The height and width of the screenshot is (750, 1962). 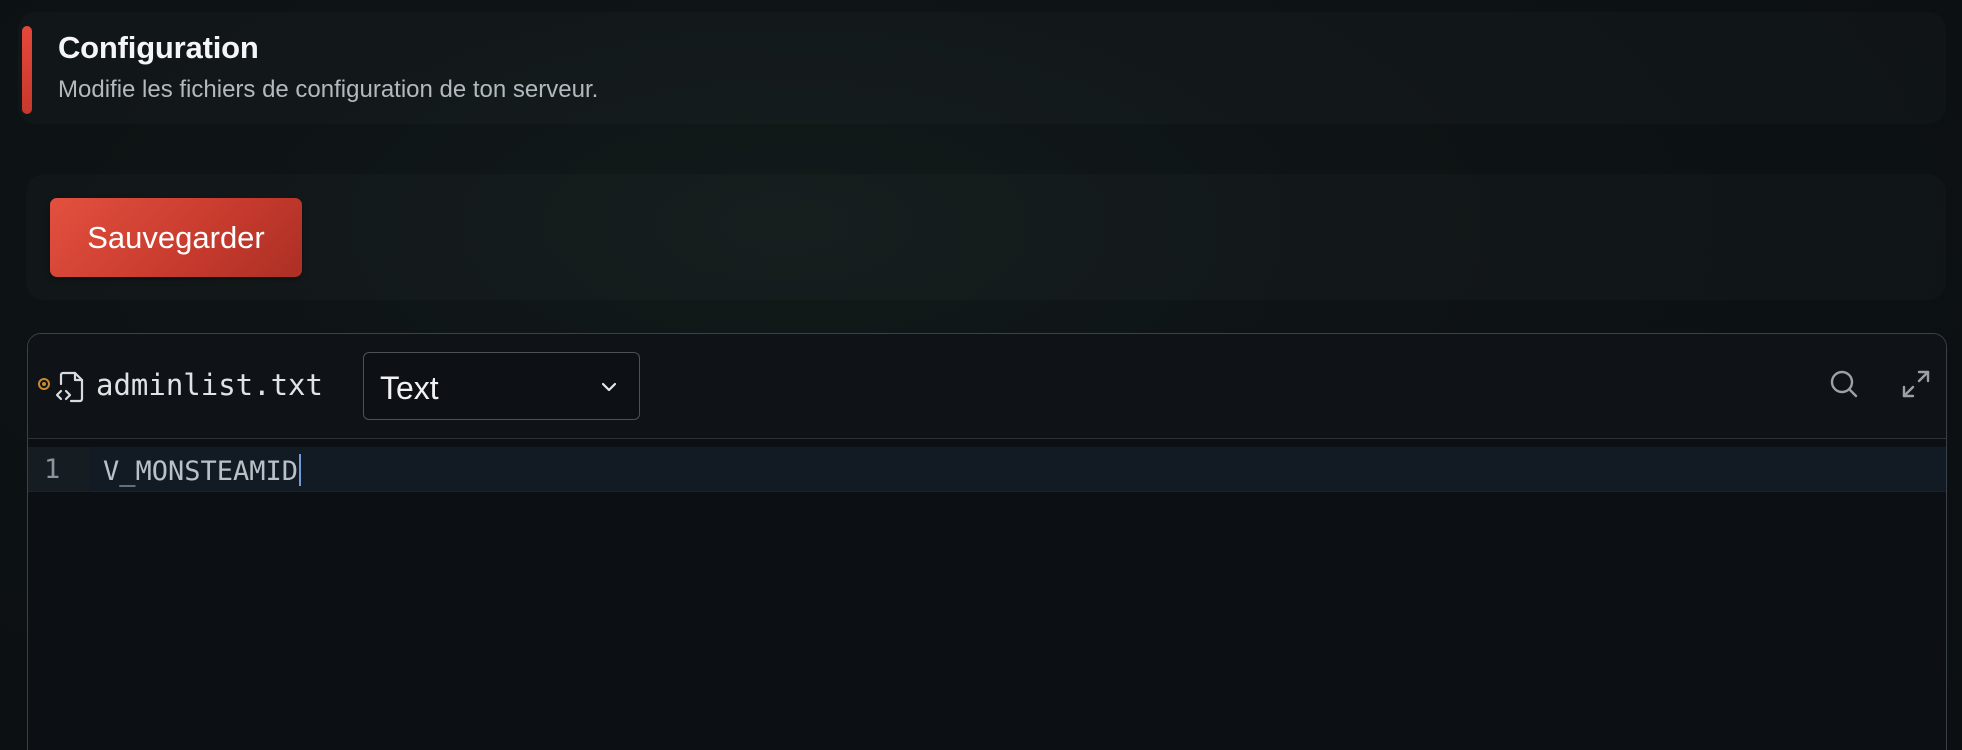 What do you see at coordinates (982, 68) in the screenshot?
I see `header-card` at bounding box center [982, 68].